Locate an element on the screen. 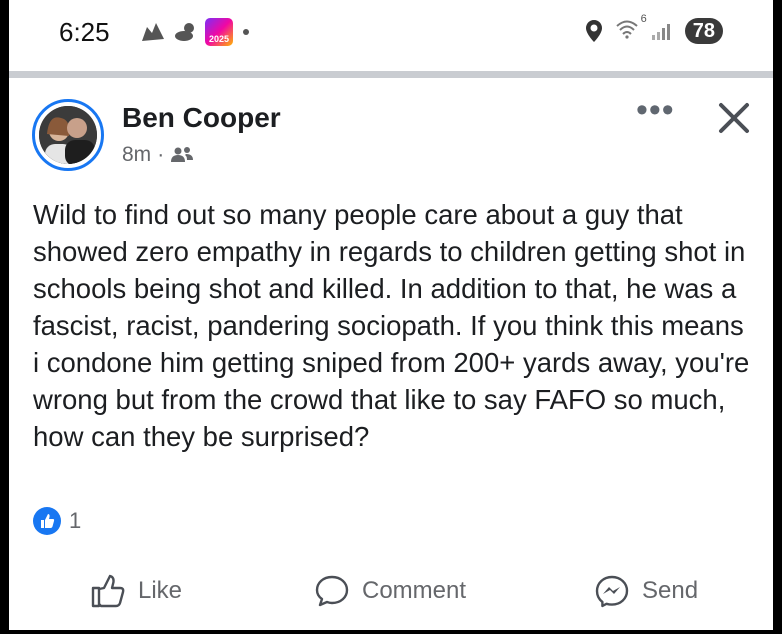 This screenshot has height=634, width=782. like-reaction-icon is located at coordinates (47, 521).